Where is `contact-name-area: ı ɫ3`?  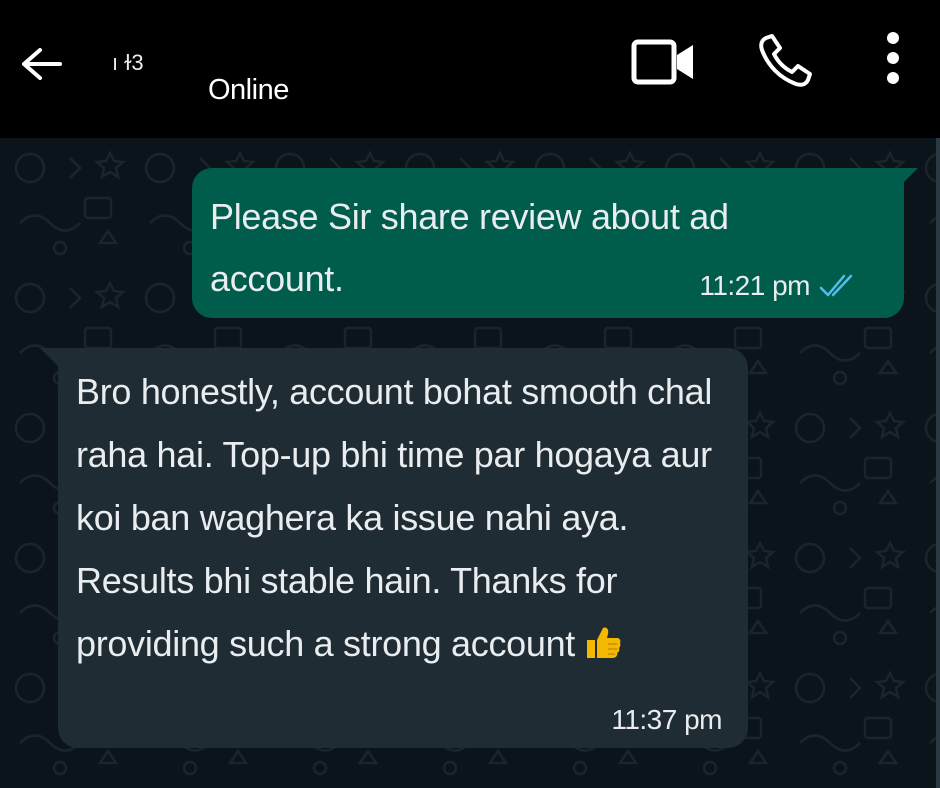
contact-name-area: ı ɫ3 is located at coordinates (142, 72).